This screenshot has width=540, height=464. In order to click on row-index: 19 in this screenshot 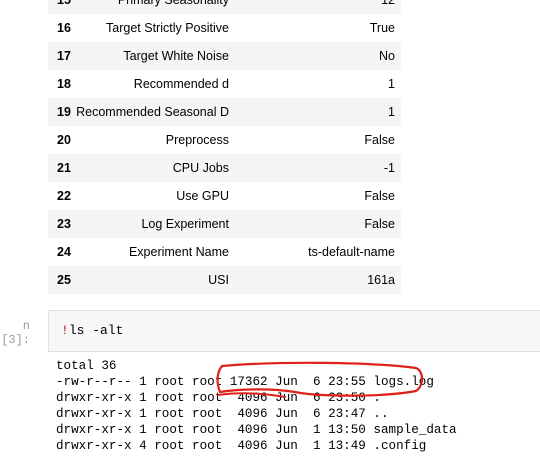, I will do `click(64, 112)`.